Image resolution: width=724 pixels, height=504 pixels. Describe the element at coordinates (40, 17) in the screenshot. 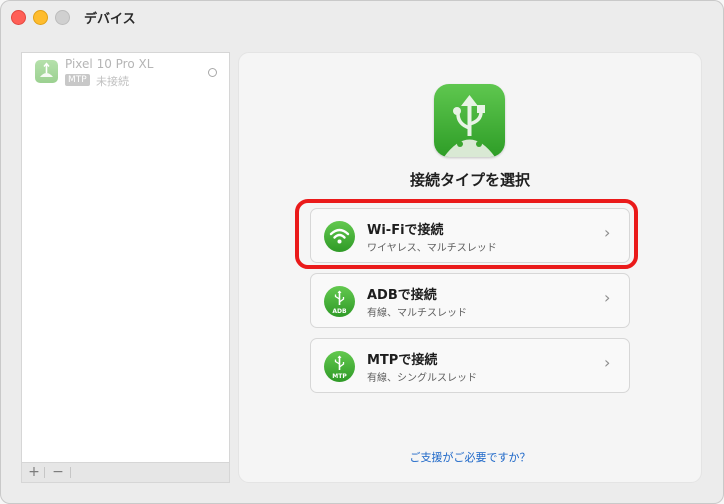

I see `minimize-window-button` at that location.